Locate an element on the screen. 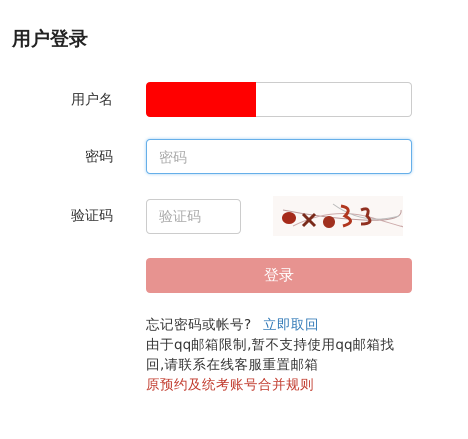 The image size is (468, 439). rules-link: 原预约及统考账号合并规则 is located at coordinates (230, 385).